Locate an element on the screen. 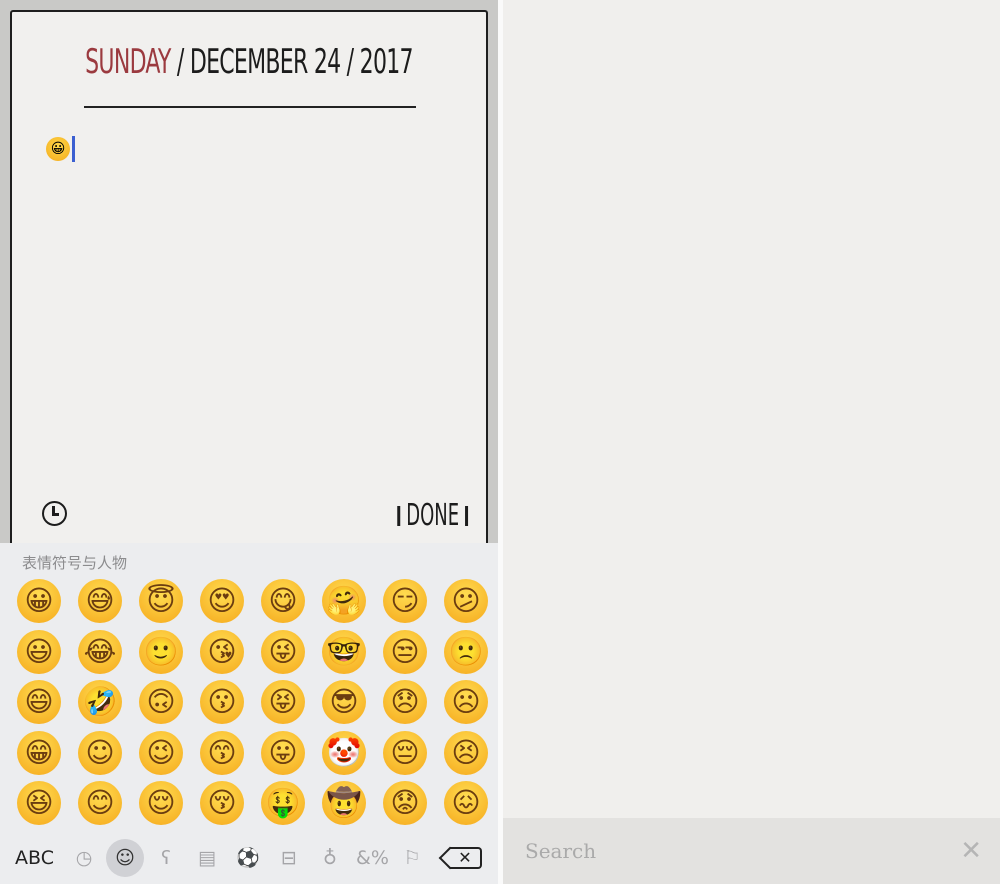 The image size is (1000, 884). emoji-key: 😜 is located at coordinates (283, 651).